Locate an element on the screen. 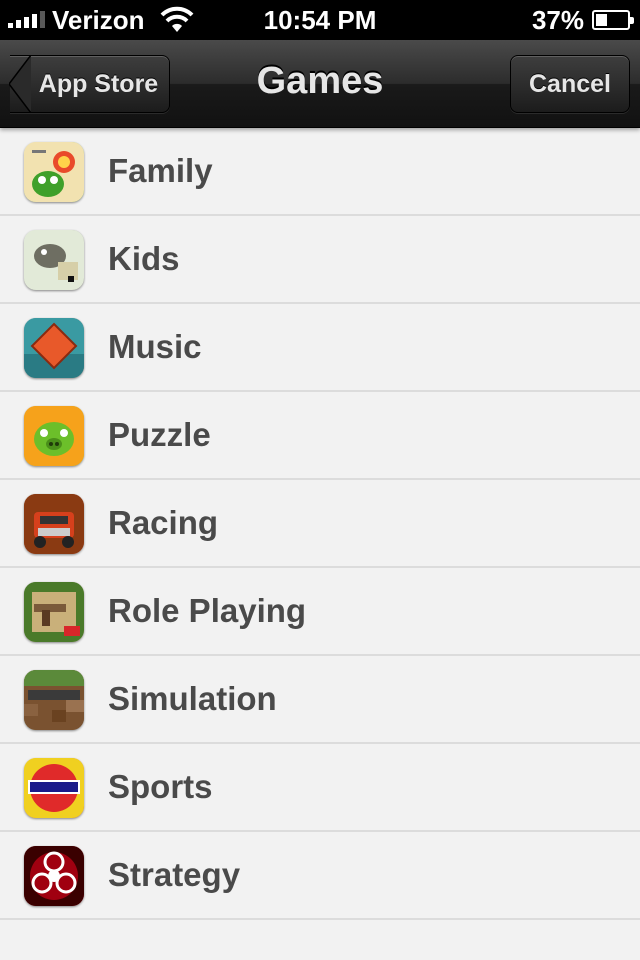 The height and width of the screenshot is (960, 640). list-item-label: Kids is located at coordinates (144, 258).